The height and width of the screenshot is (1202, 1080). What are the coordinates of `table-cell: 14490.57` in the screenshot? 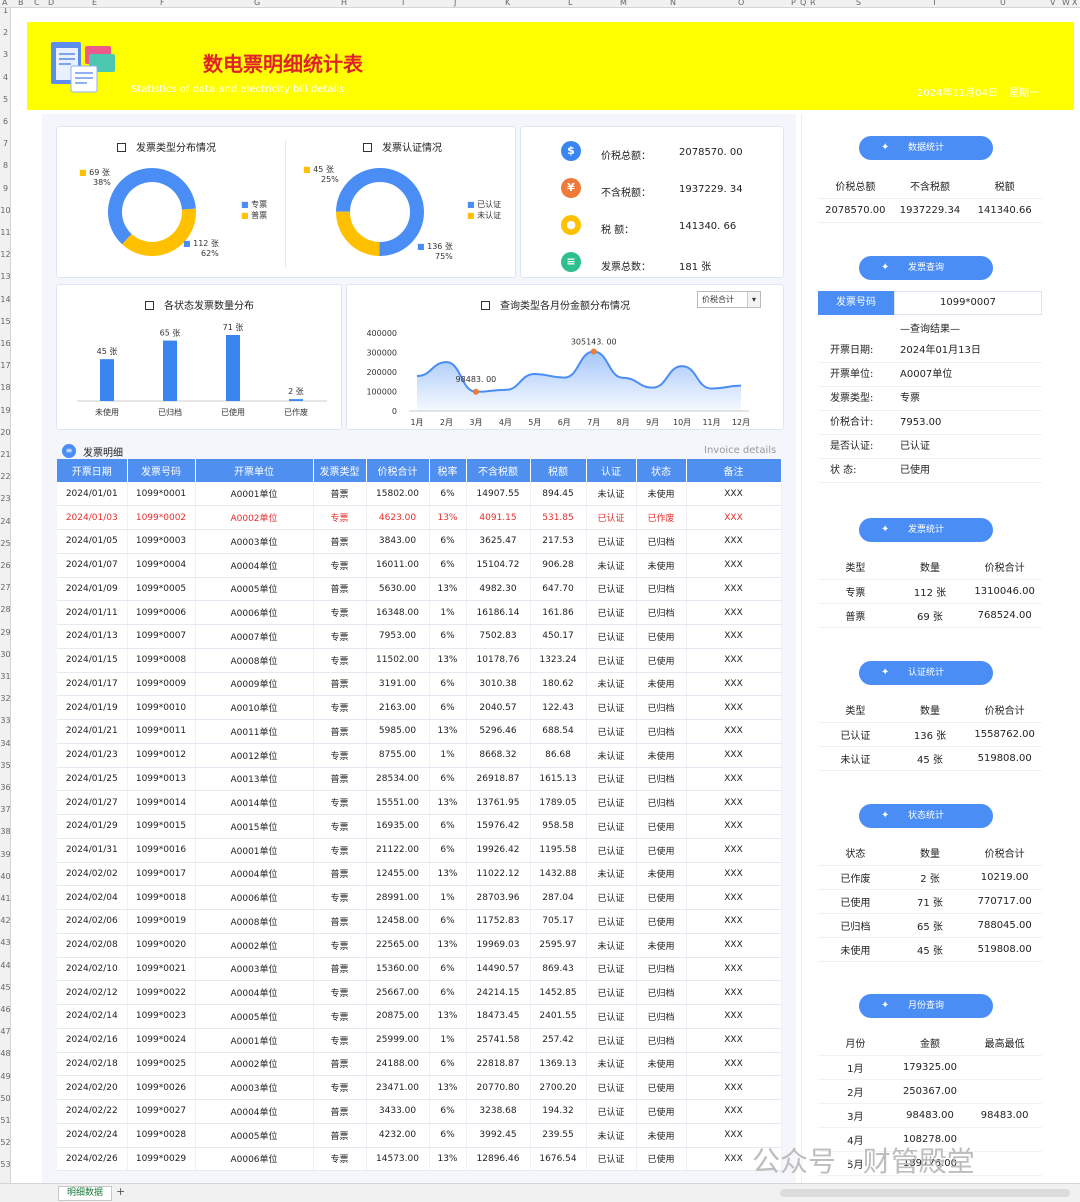 It's located at (498, 969).